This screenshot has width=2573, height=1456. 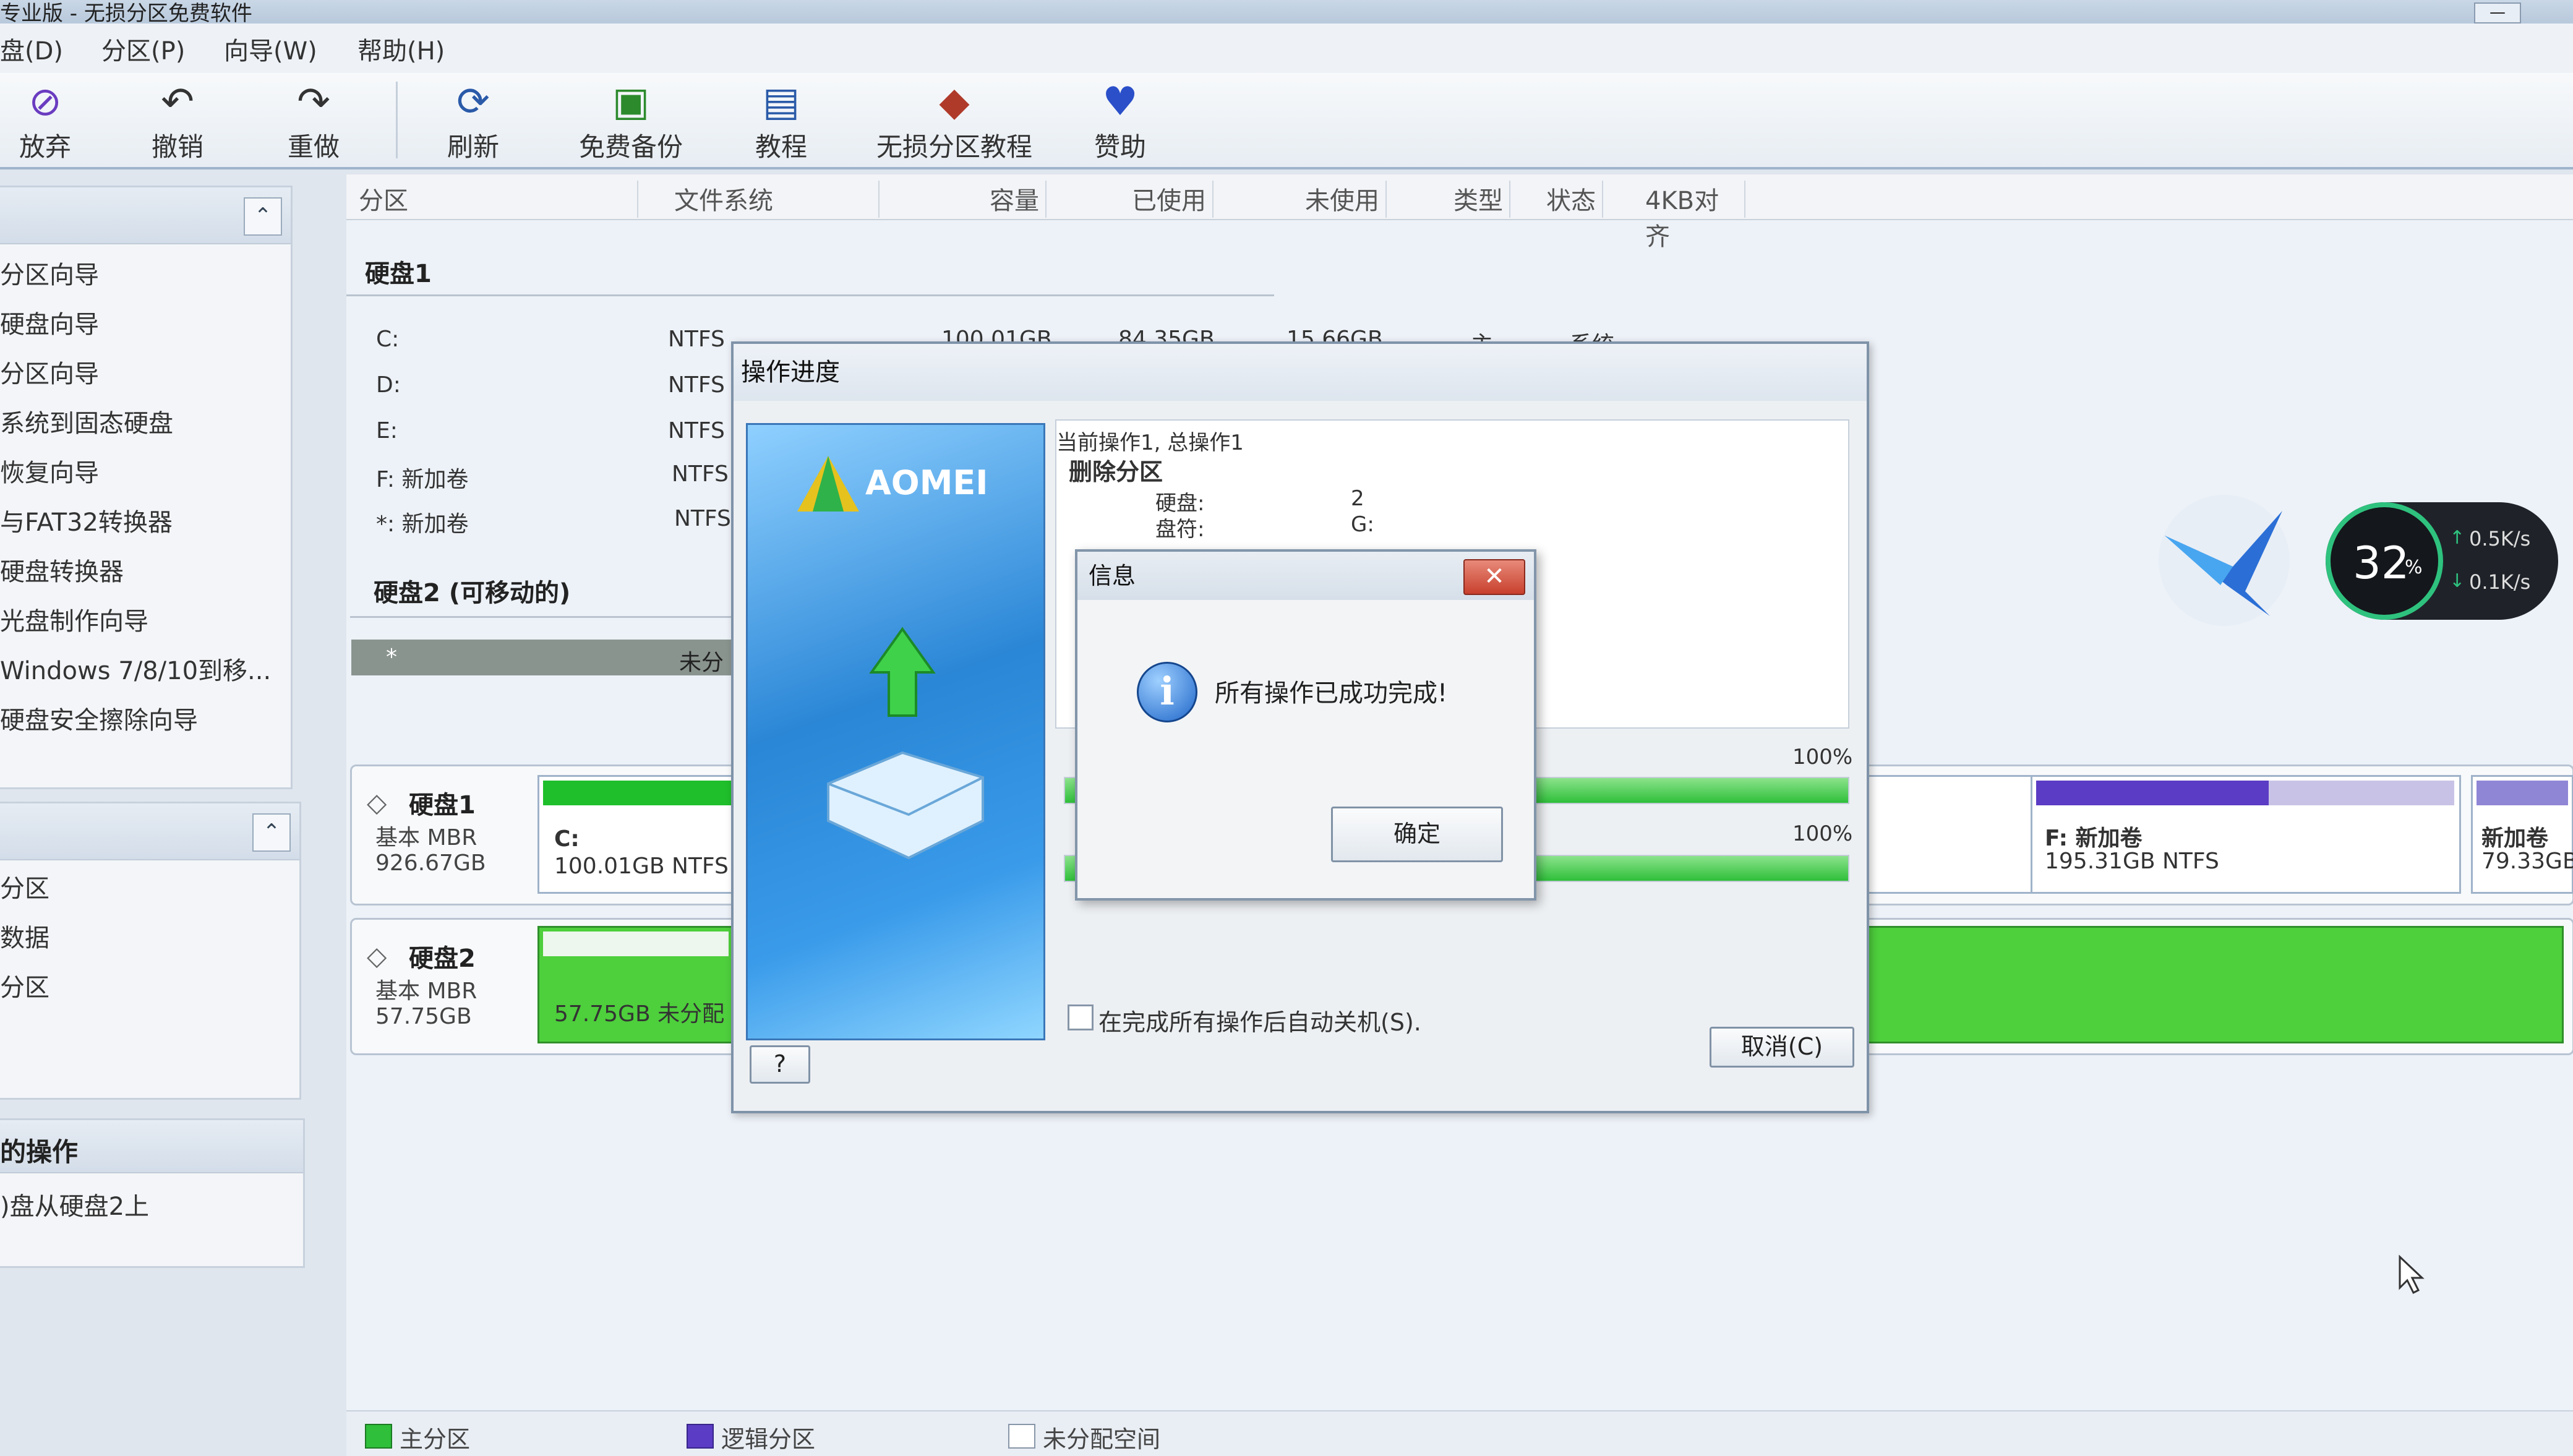 What do you see at coordinates (567, 839) in the screenshot?
I see `partition-label: C:` at bounding box center [567, 839].